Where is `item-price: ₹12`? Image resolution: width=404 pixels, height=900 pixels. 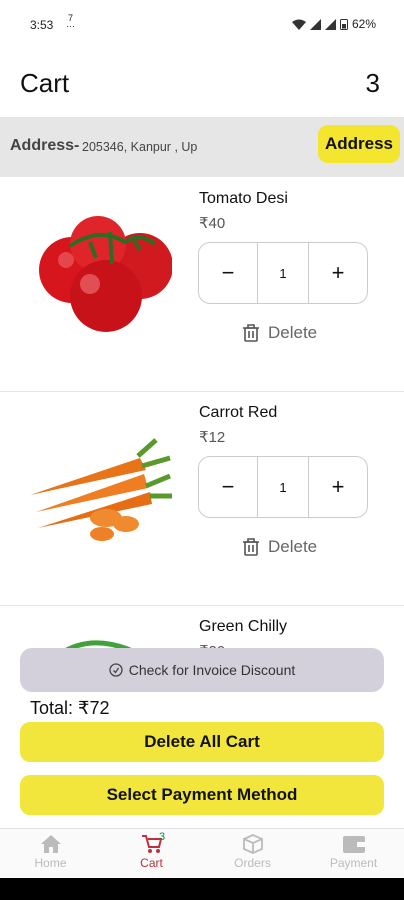 item-price: ₹12 is located at coordinates (212, 437).